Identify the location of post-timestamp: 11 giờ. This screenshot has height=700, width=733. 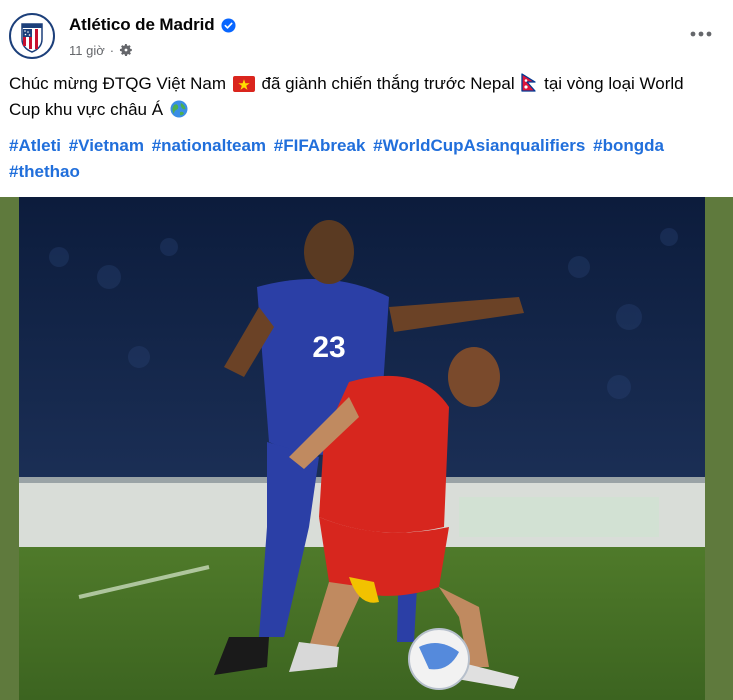
(87, 50).